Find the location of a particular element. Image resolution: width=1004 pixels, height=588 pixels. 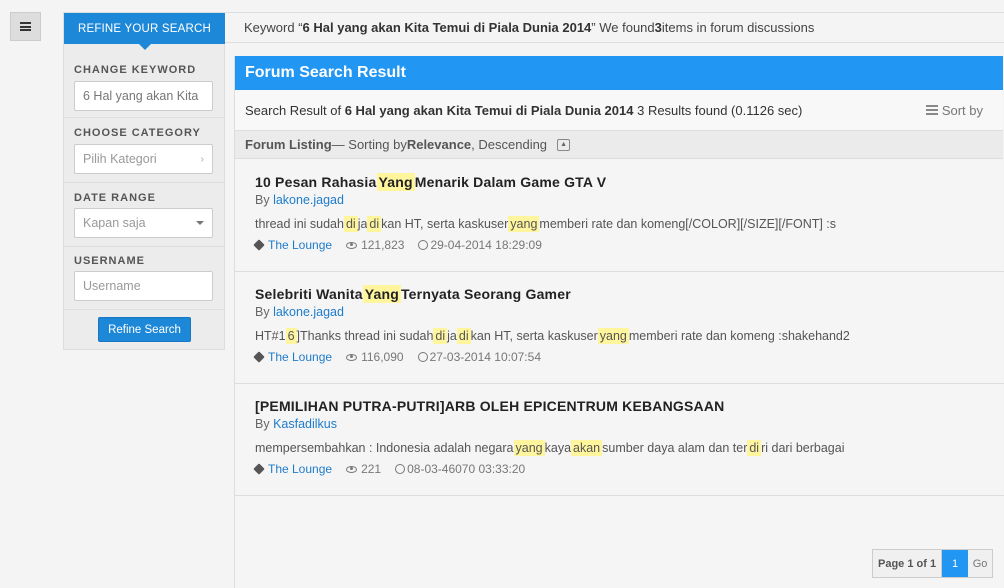

keyword-suffix: items in forum discussions is located at coordinates (738, 27).